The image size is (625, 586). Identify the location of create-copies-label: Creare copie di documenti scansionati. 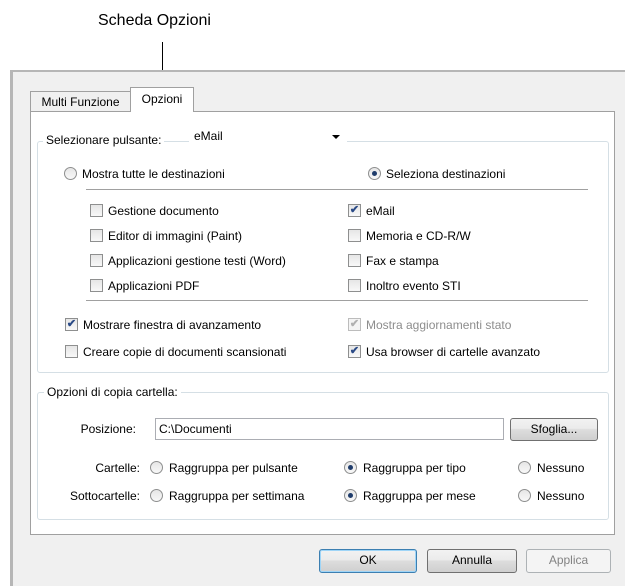
(185, 352).